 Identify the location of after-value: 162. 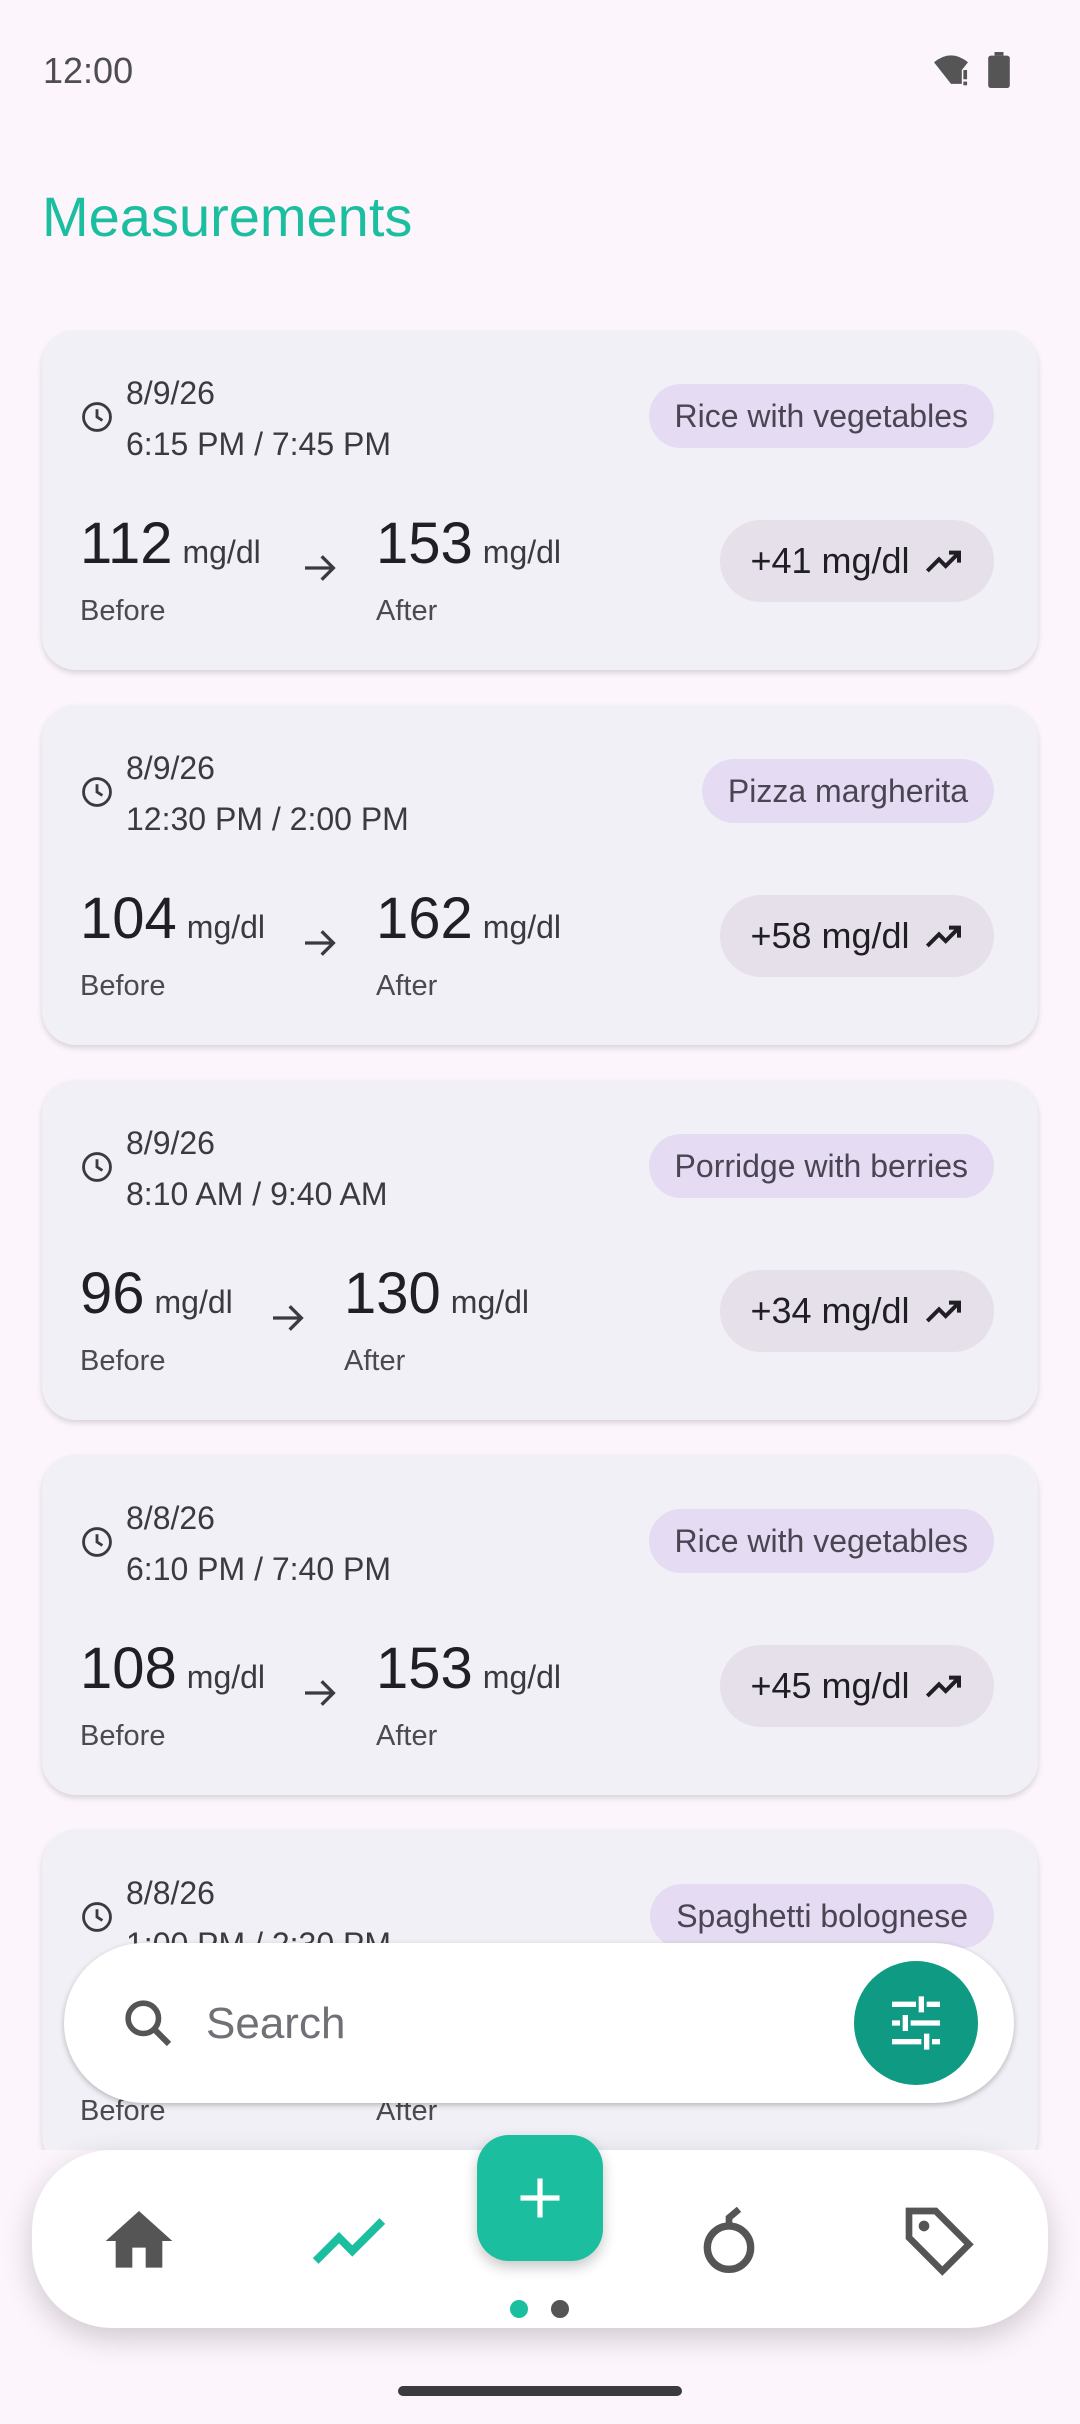
(424, 918).